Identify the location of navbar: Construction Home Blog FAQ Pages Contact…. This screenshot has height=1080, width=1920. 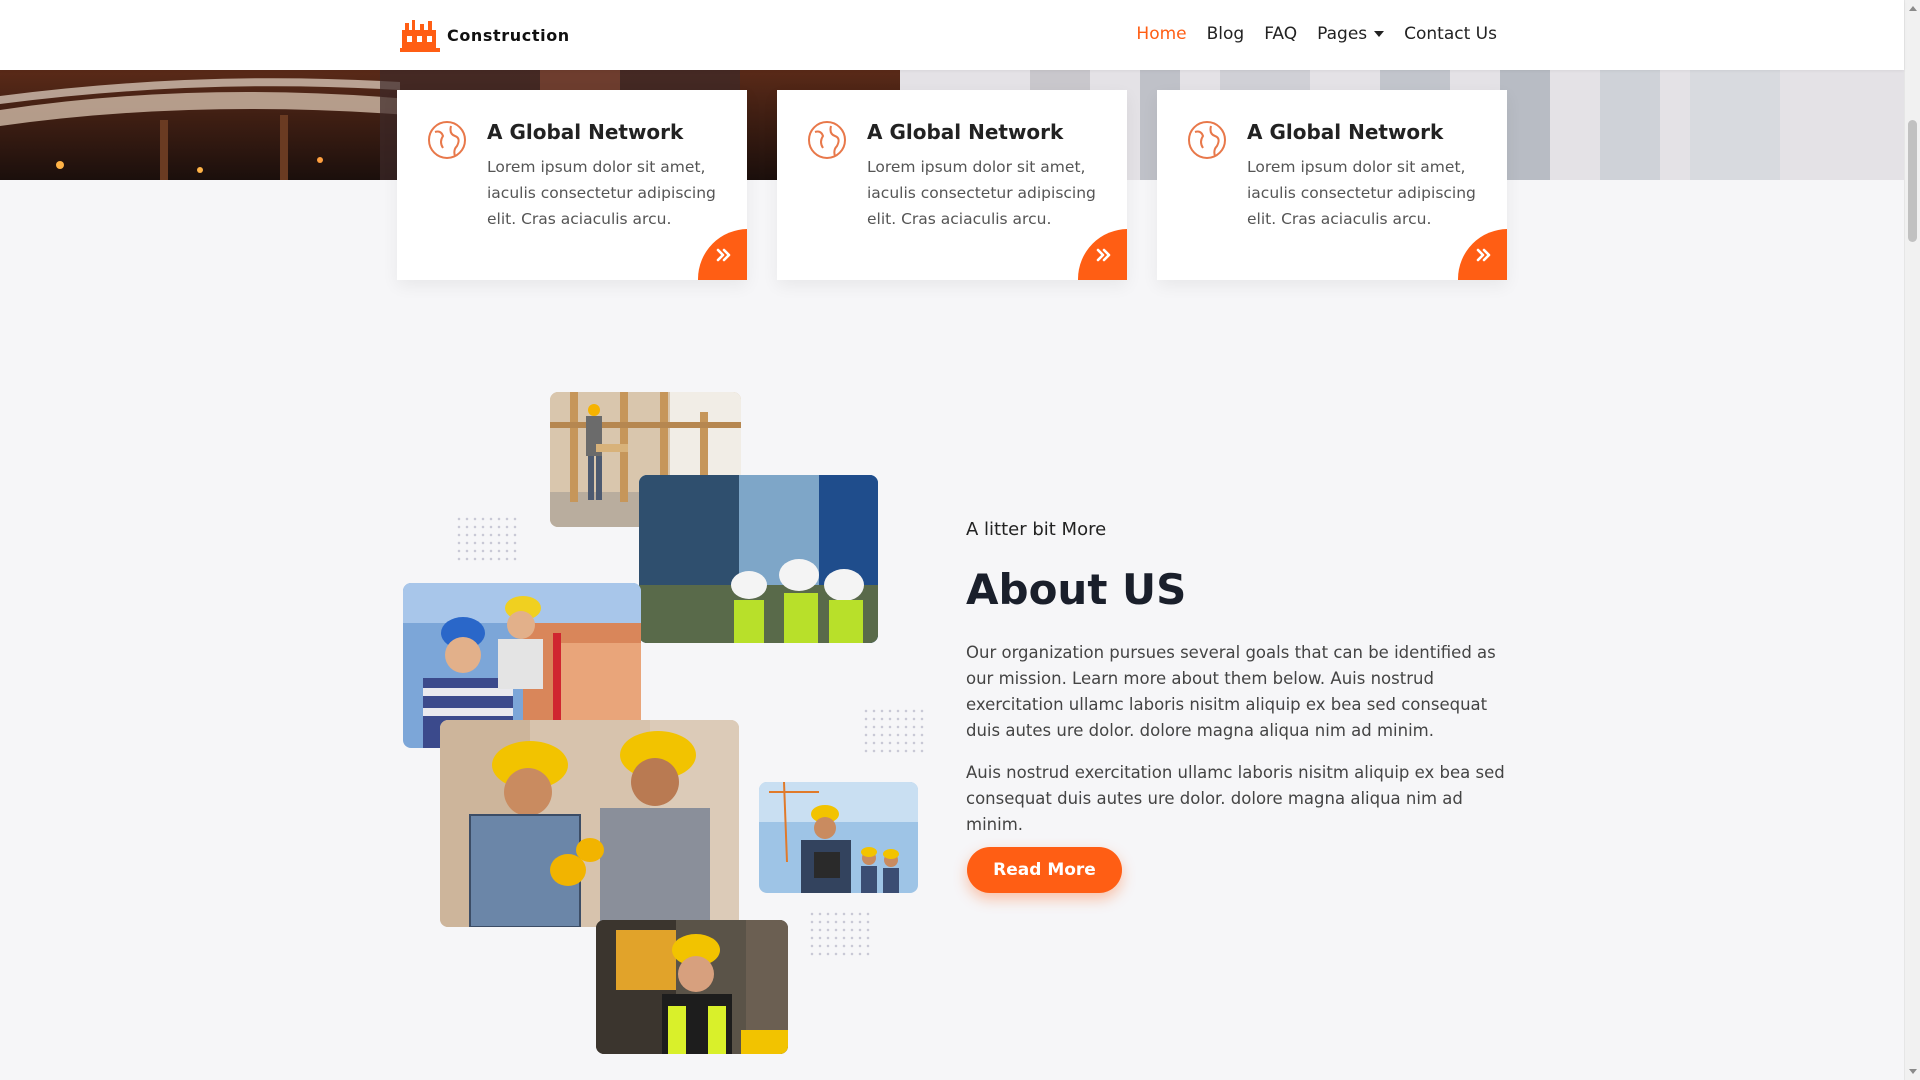
(952, 35).